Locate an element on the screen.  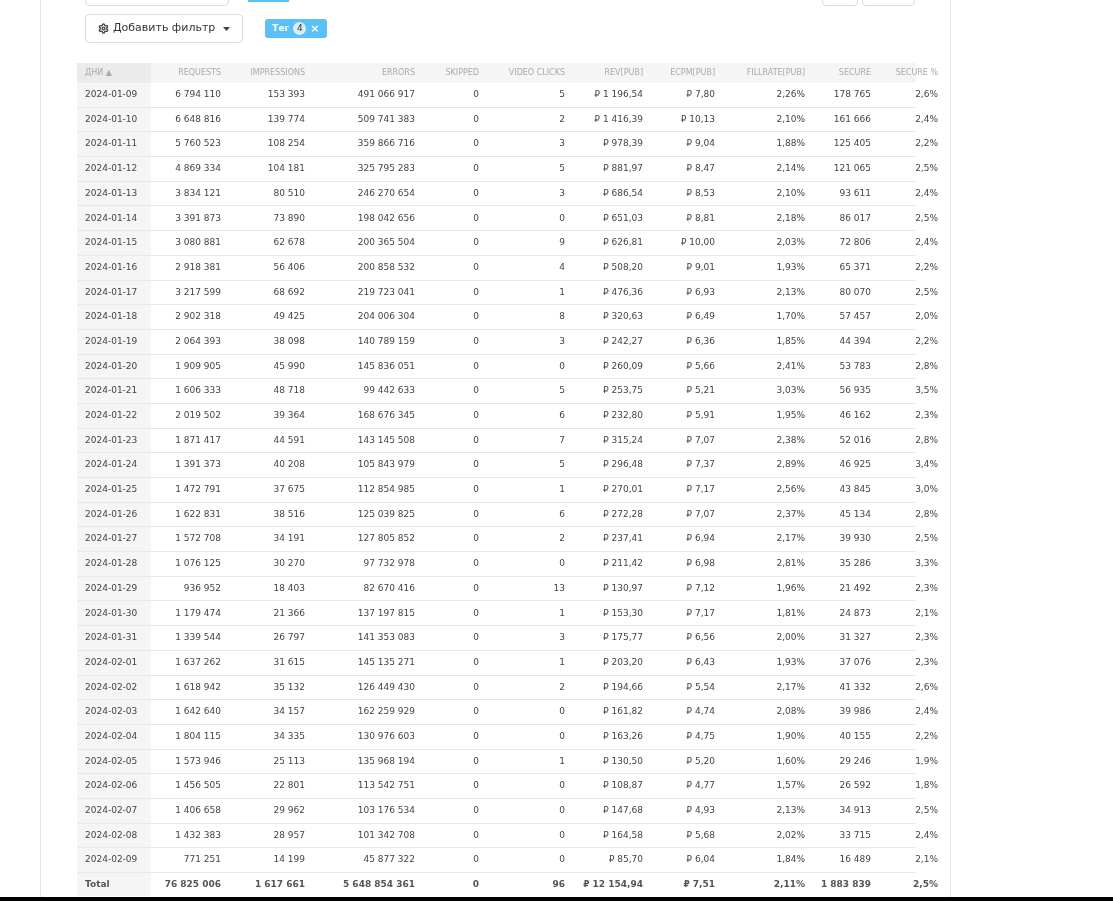
table-cell-text: 46 925 is located at coordinates (855, 465).